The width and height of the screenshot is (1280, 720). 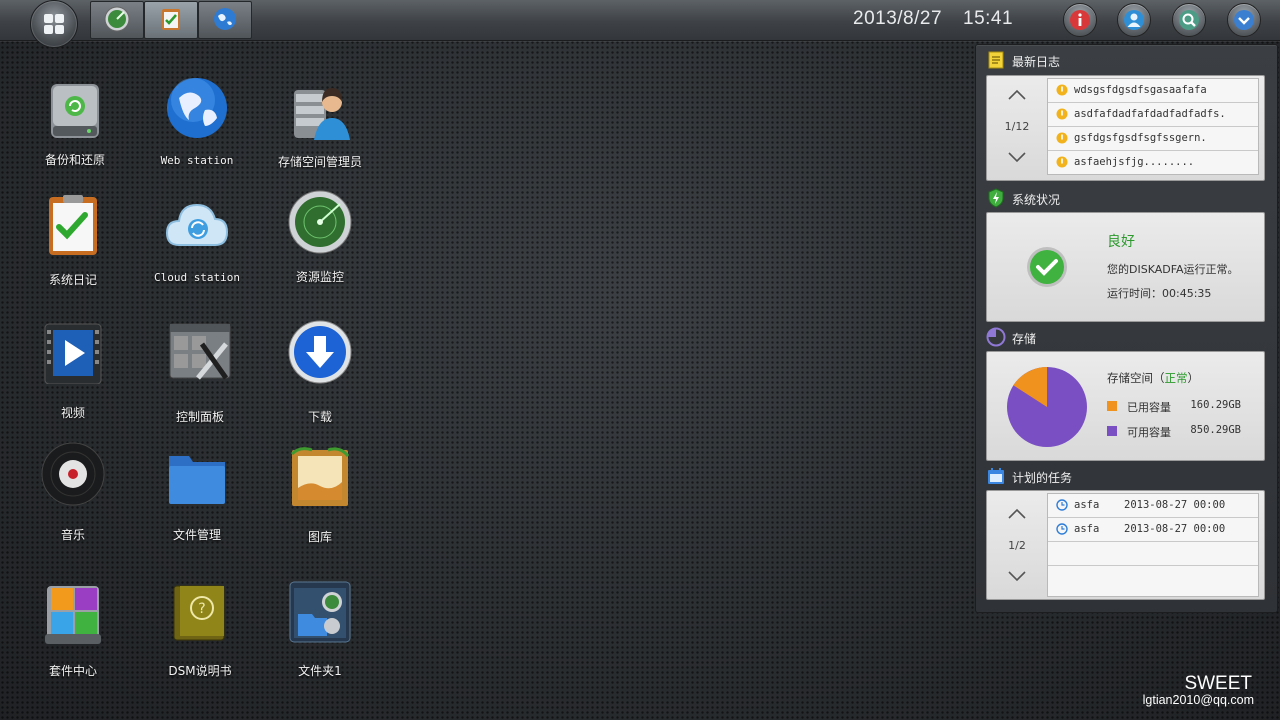 What do you see at coordinates (75, 111) in the screenshot?
I see `backup-drive-icon` at bounding box center [75, 111].